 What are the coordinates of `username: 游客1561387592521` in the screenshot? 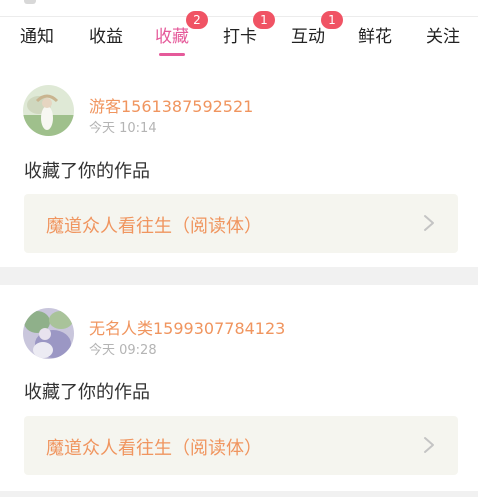 It's located at (171, 105).